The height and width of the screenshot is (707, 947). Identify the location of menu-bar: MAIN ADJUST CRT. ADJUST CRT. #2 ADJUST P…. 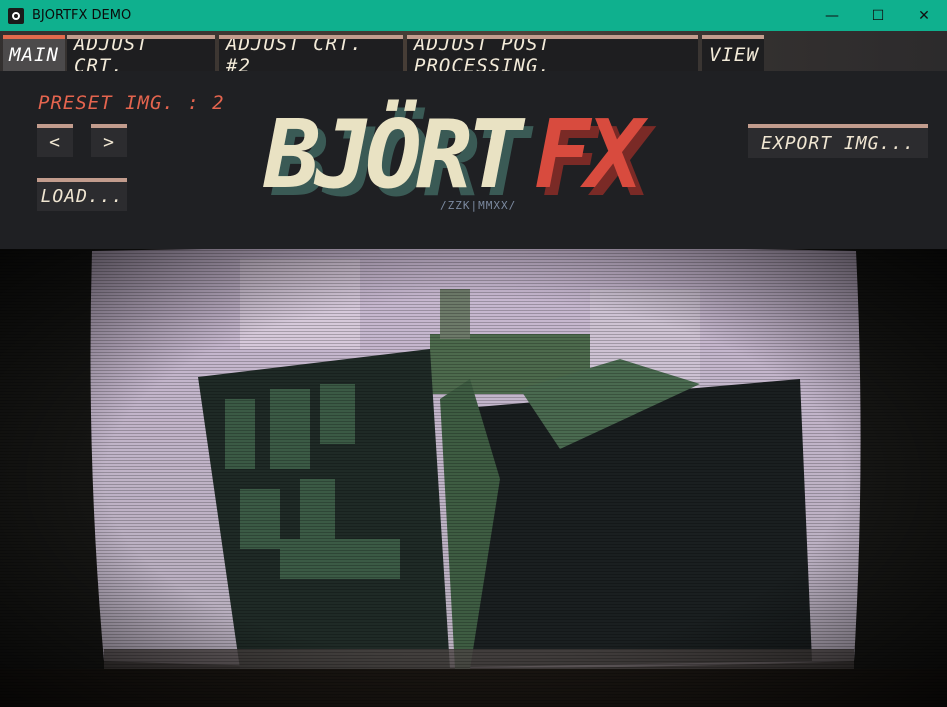
(473, 54).